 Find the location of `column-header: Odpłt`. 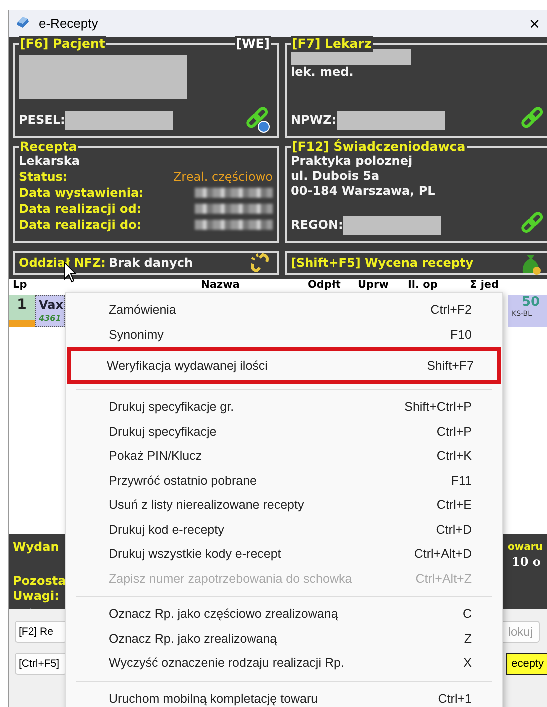

column-header: Odpłt is located at coordinates (333, 285).